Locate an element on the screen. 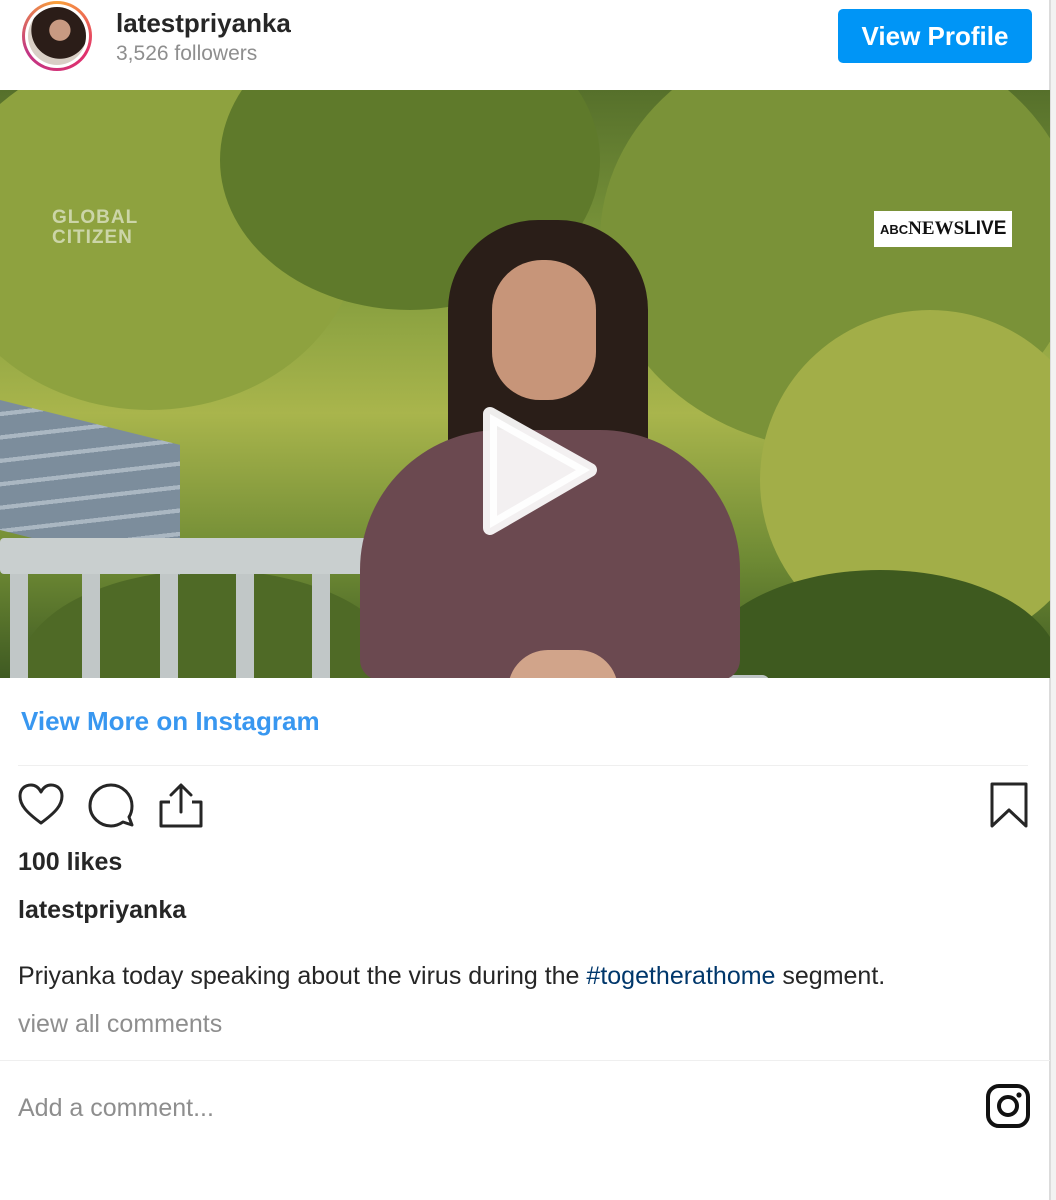  avatar-image is located at coordinates (57, 36).